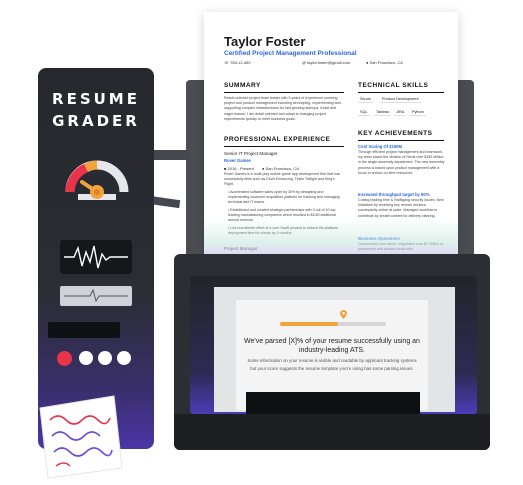 Image resolution: width=523 pixels, height=485 pixels. Describe the element at coordinates (395, 133) in the screenshot. I see `achievements-heading: KEY ACHIEVEMENTS` at that location.